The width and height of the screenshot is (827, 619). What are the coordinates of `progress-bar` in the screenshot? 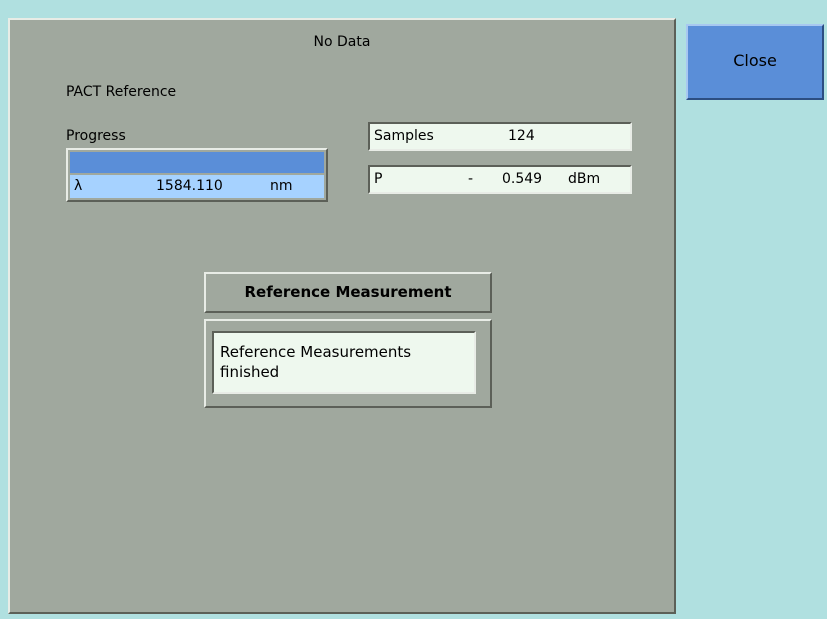 It's located at (197, 162).